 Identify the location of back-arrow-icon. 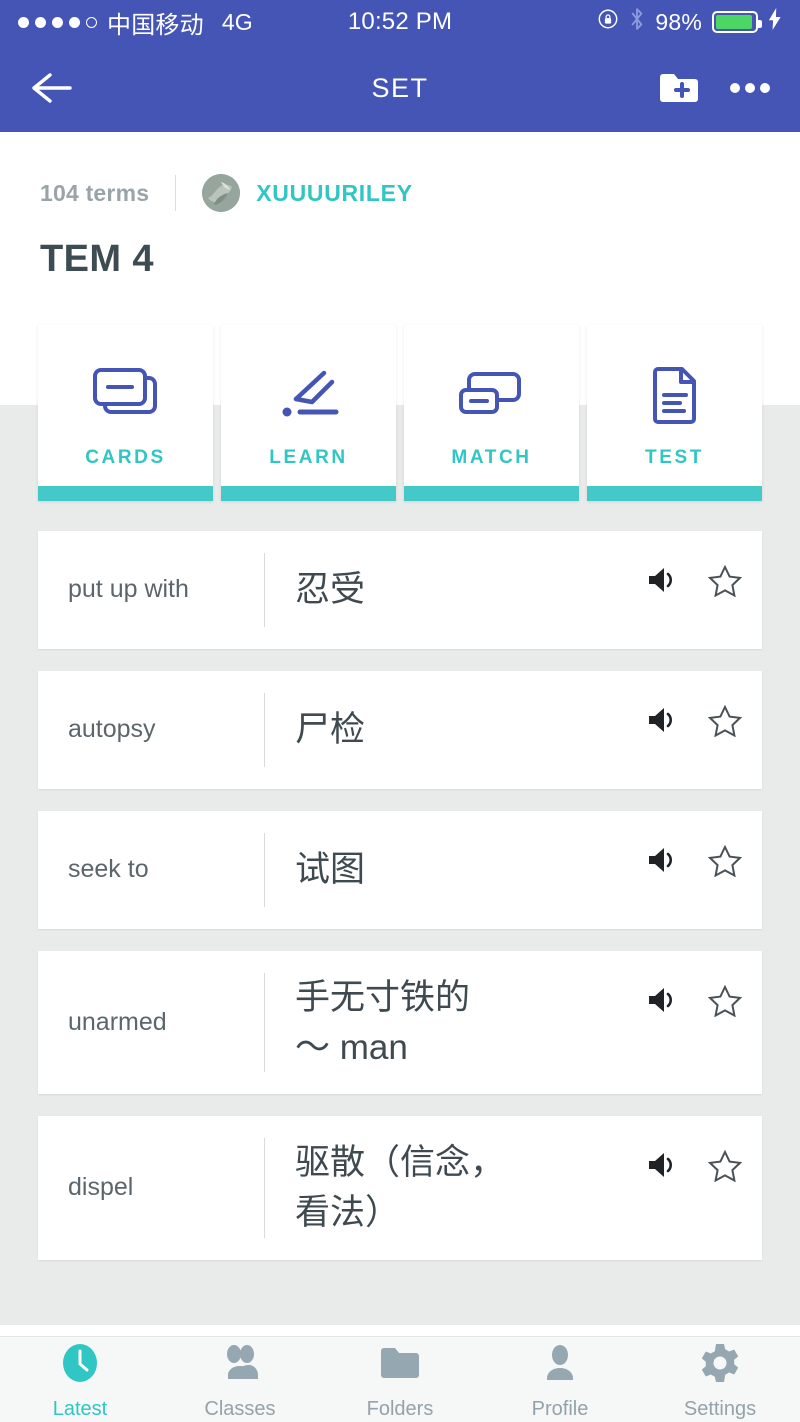
(52, 88).